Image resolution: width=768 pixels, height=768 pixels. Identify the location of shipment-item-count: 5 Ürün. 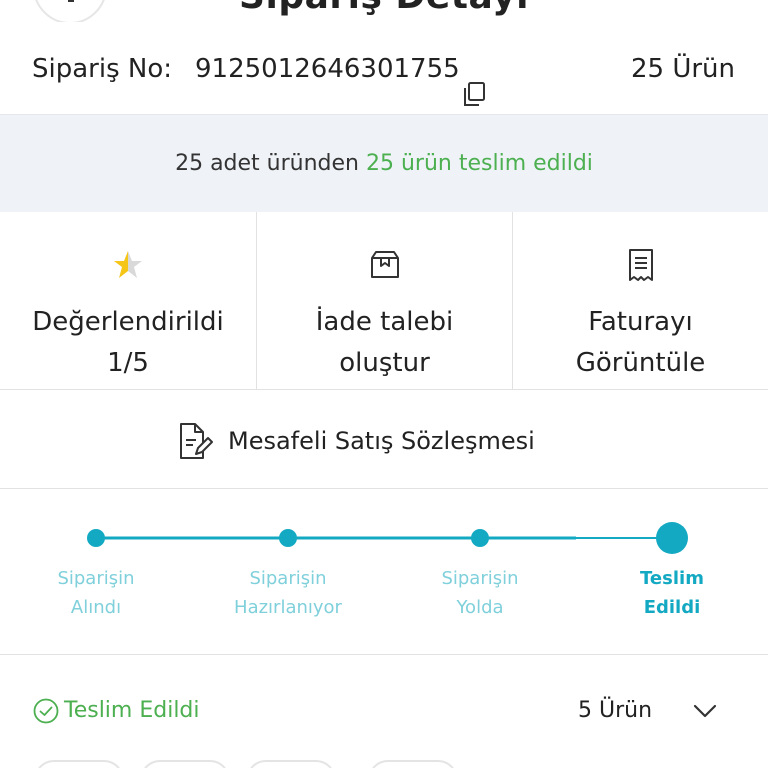
(615, 710).